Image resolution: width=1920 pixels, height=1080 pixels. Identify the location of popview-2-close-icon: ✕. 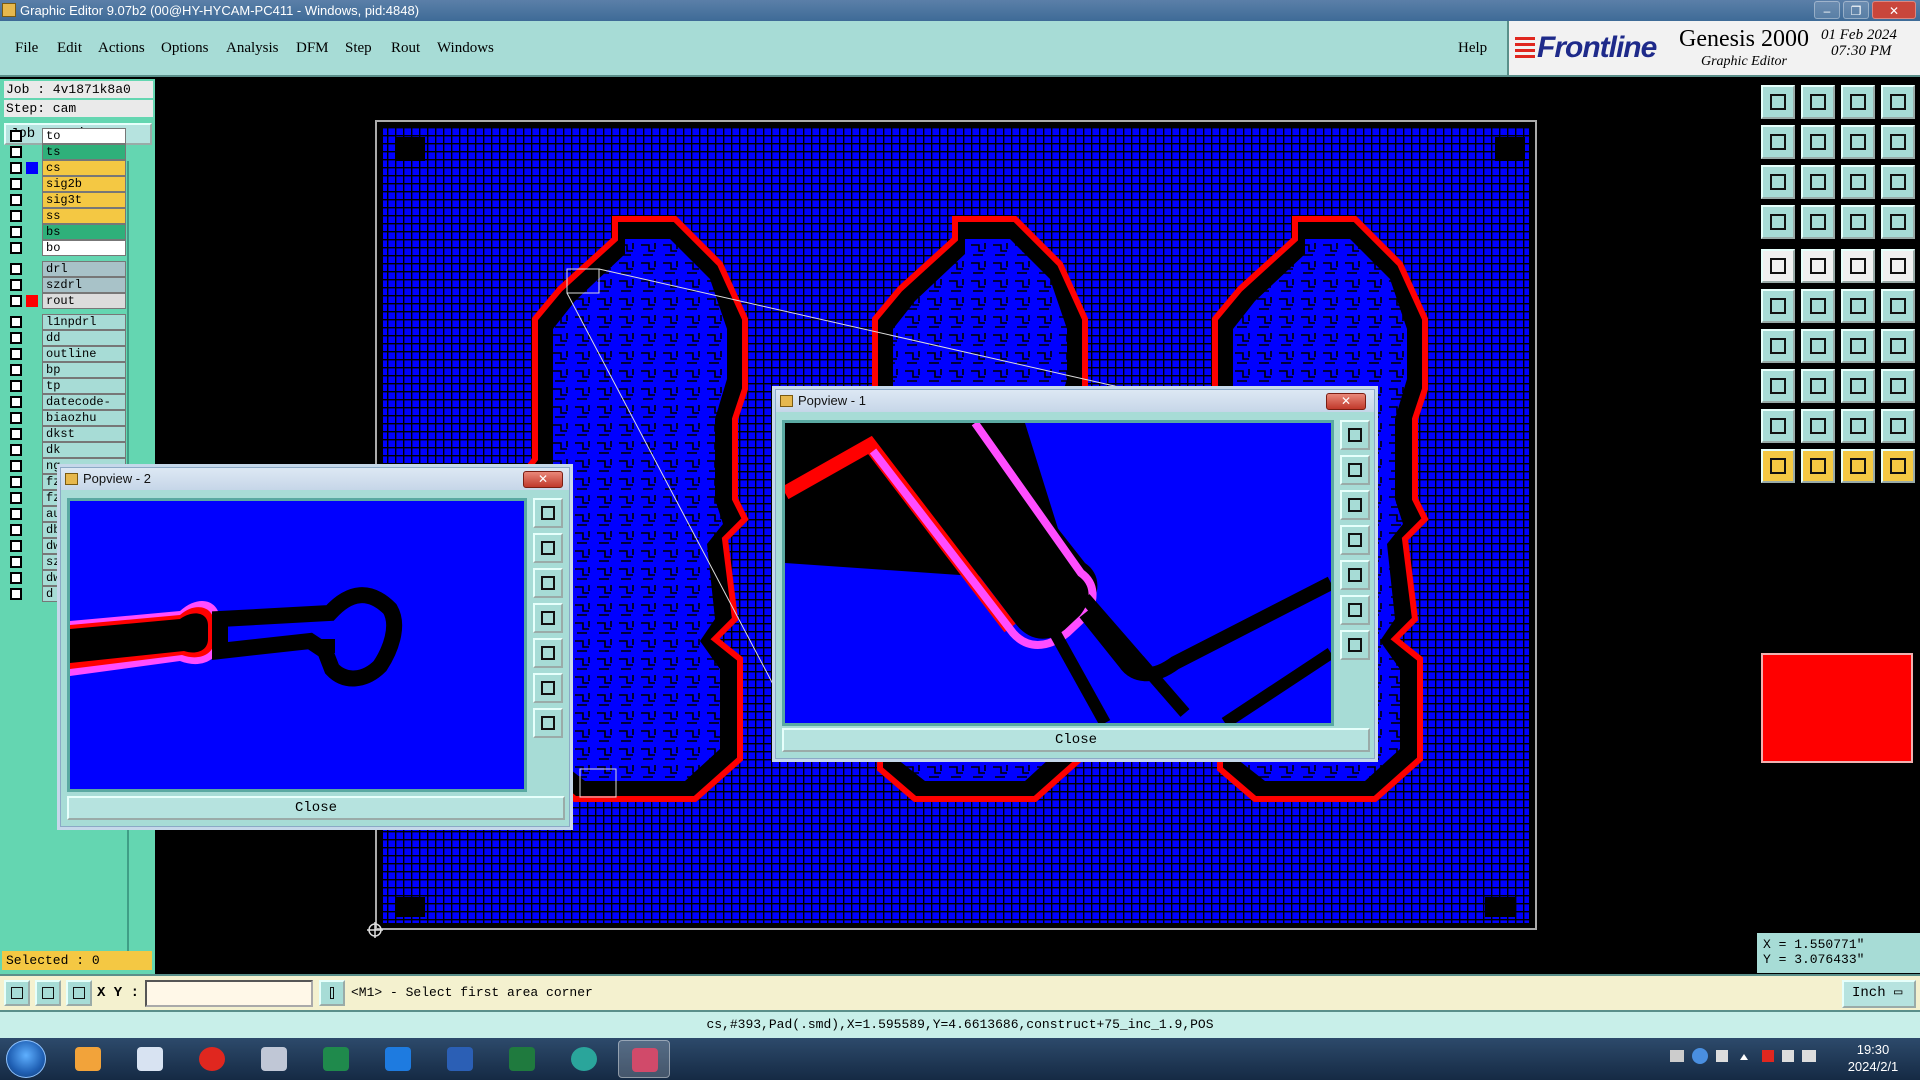
(543, 479).